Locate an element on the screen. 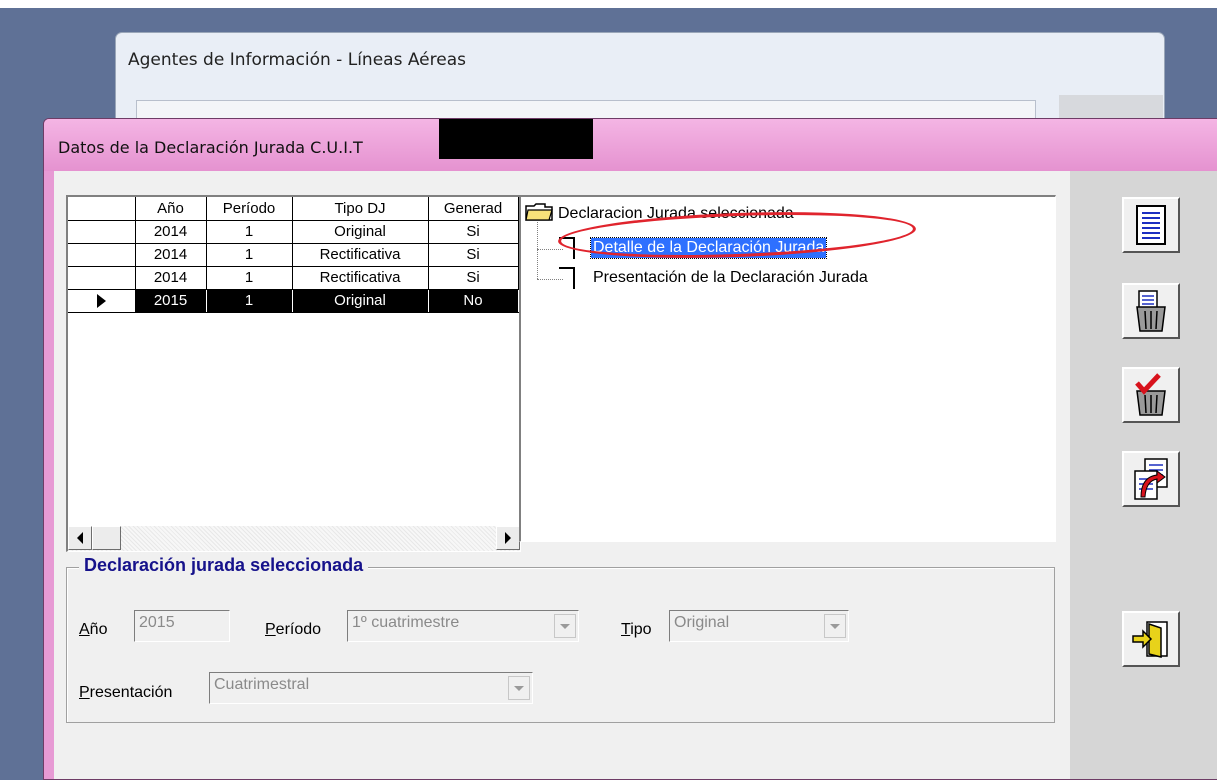 This screenshot has height=780, width=1217. trash-check-icon is located at coordinates (1150, 394).